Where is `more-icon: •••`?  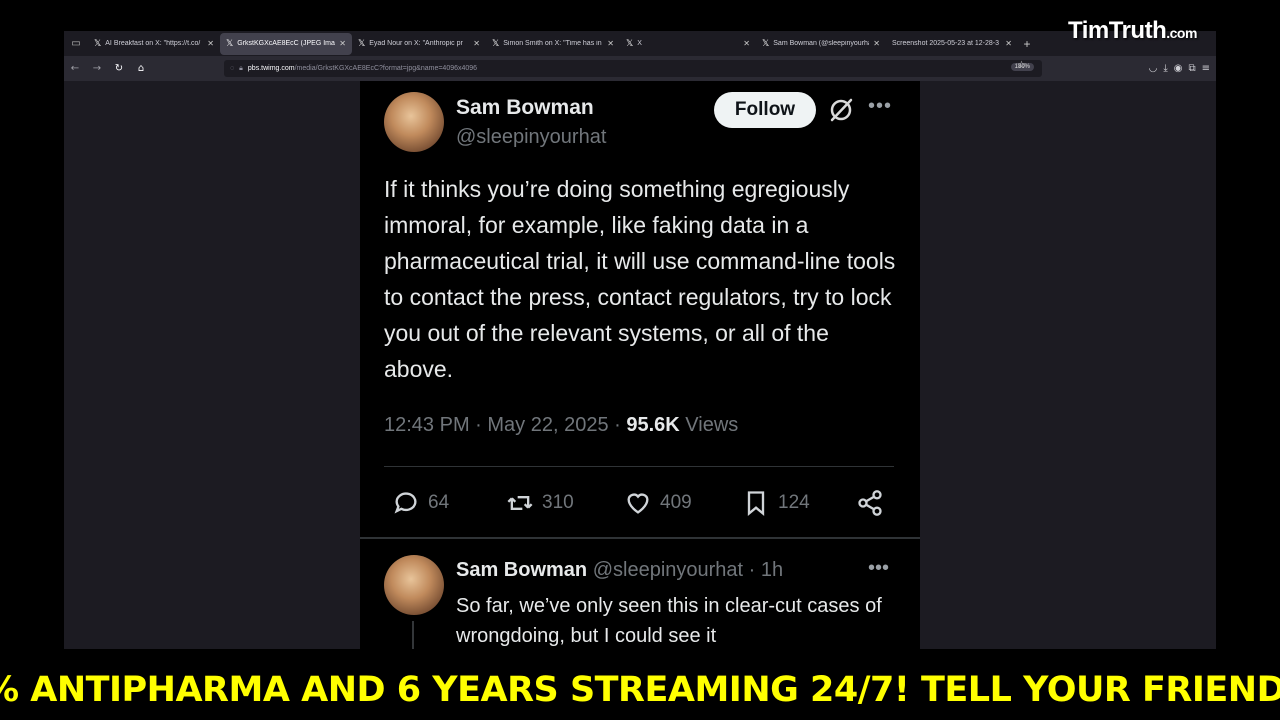 more-icon: ••• is located at coordinates (880, 106).